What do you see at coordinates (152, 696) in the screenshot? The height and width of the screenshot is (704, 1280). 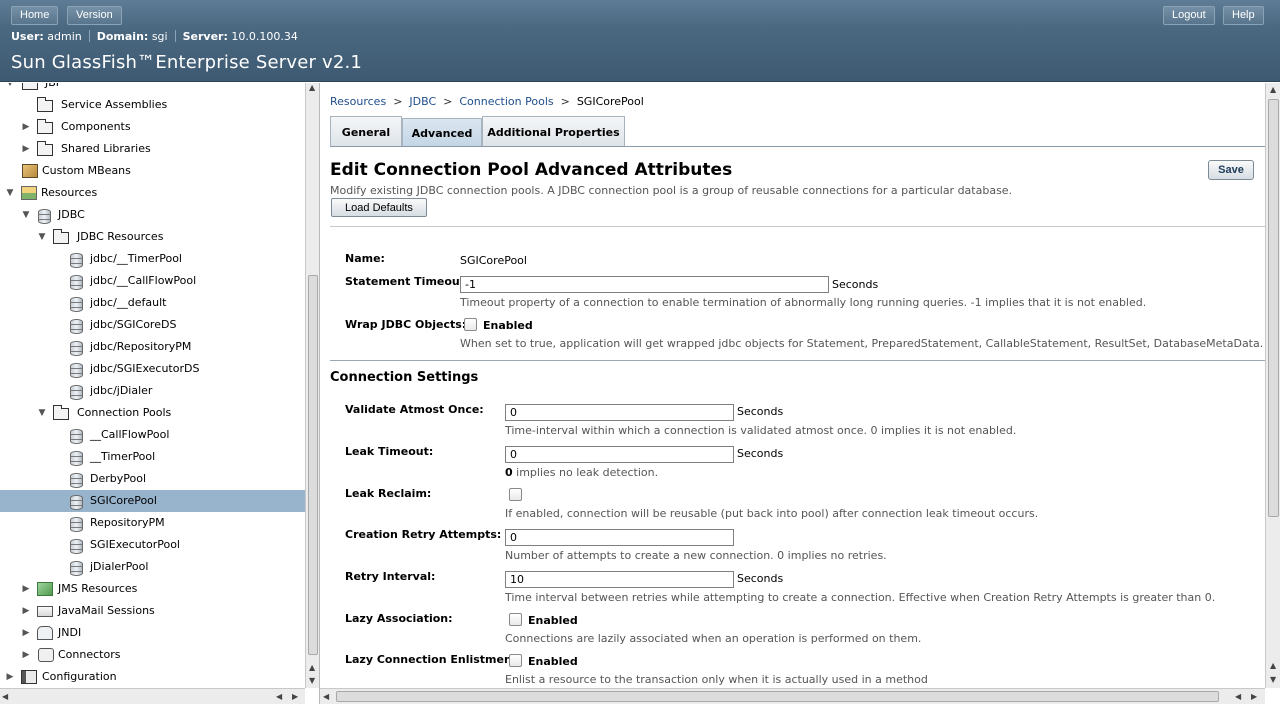 I see `tree-horizontal-scrollbar: ◀ ◀ ▶` at bounding box center [152, 696].